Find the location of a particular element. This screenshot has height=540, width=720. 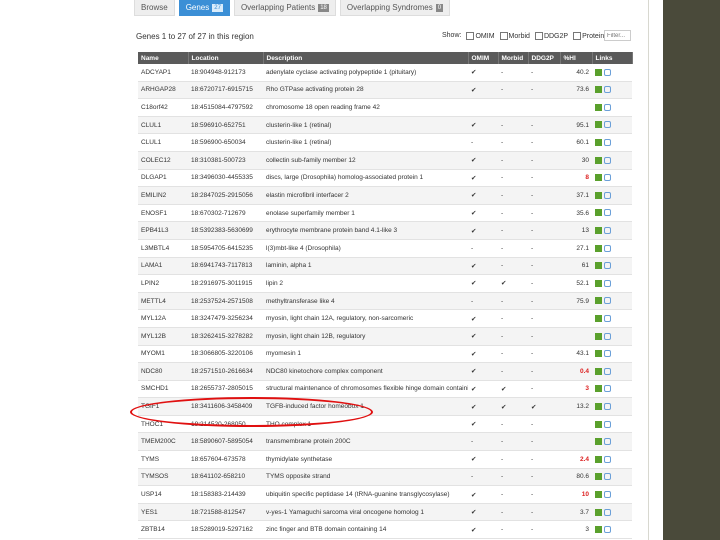

gene-symbol-link: ENOSF1 is located at coordinates (163, 213).